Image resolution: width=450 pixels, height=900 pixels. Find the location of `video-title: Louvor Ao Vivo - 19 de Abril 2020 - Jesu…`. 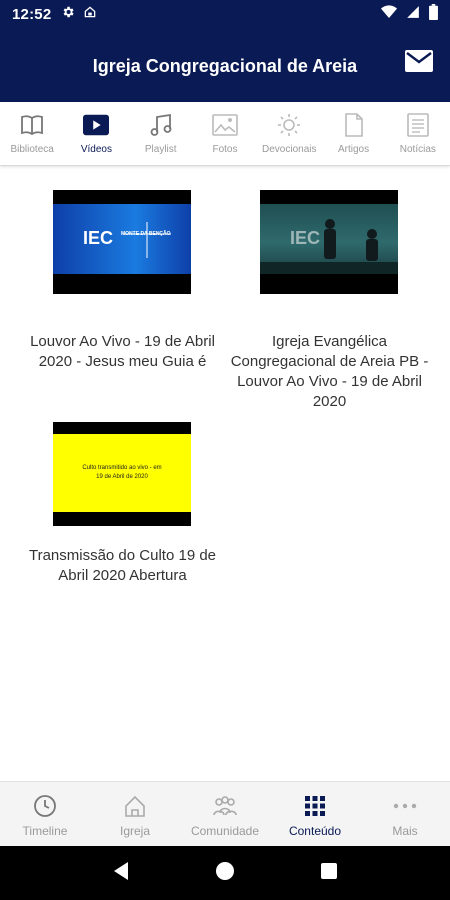

video-title: Louvor Ao Vivo - 19 de Abril 2020 - Jesu… is located at coordinates (122, 352).